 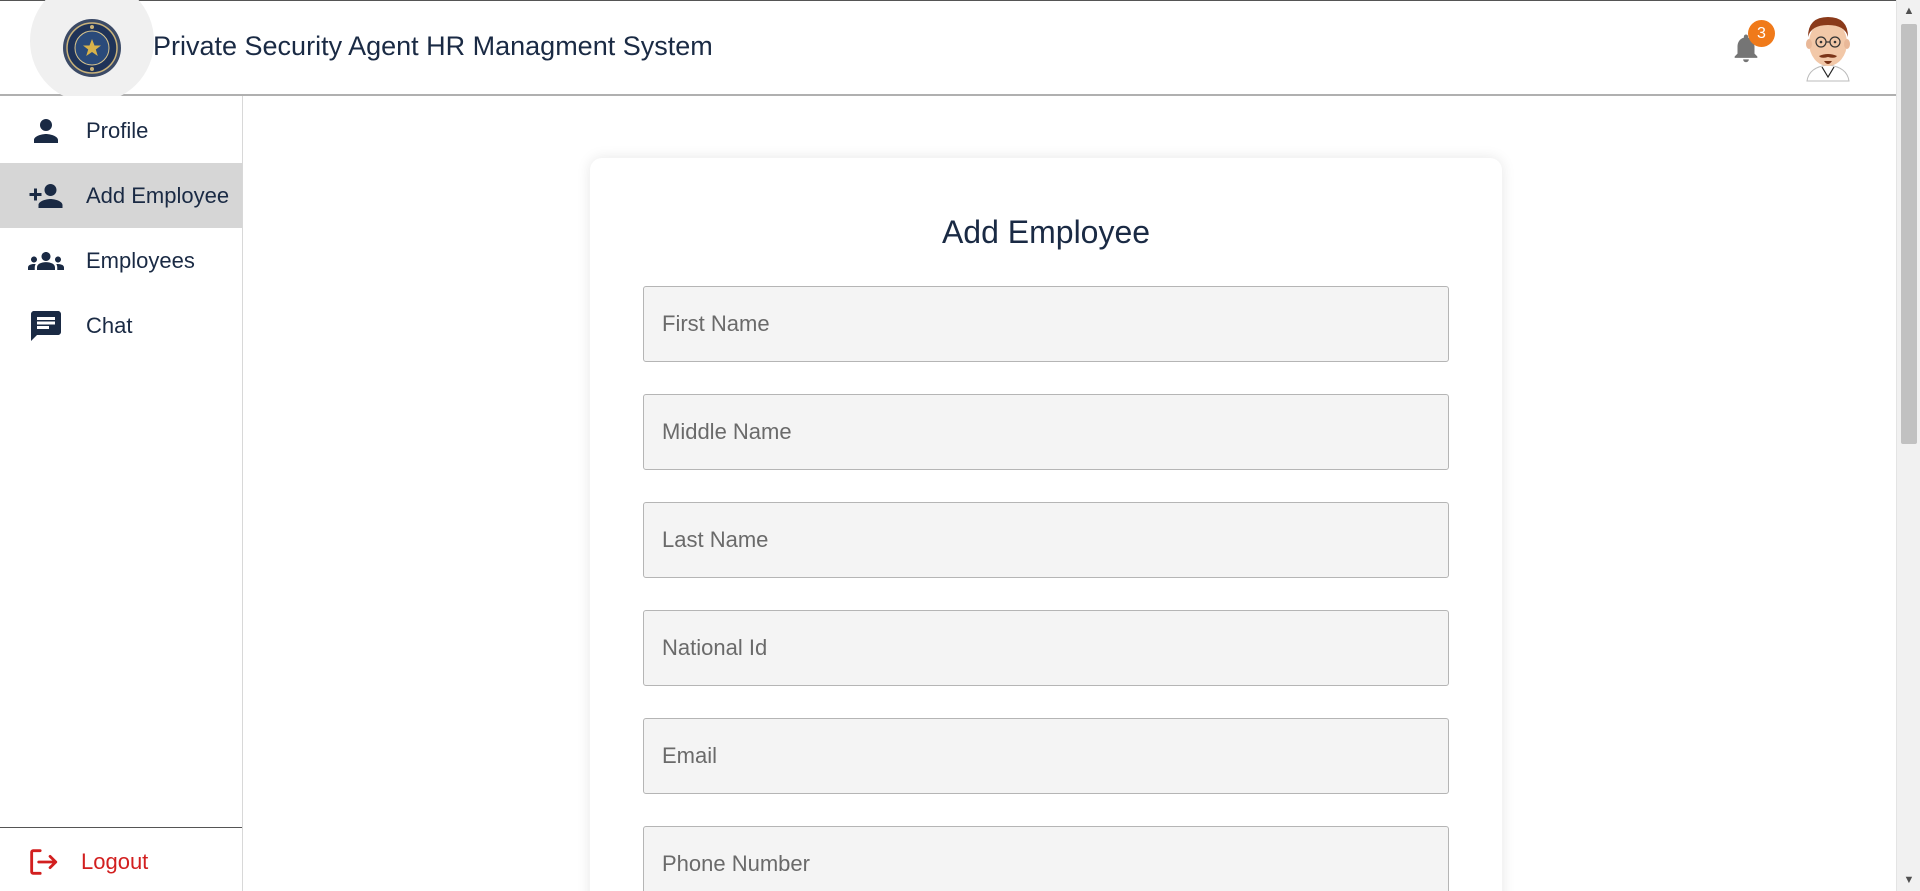 I want to click on form-title: Add Employee, so click(x=1046, y=232).